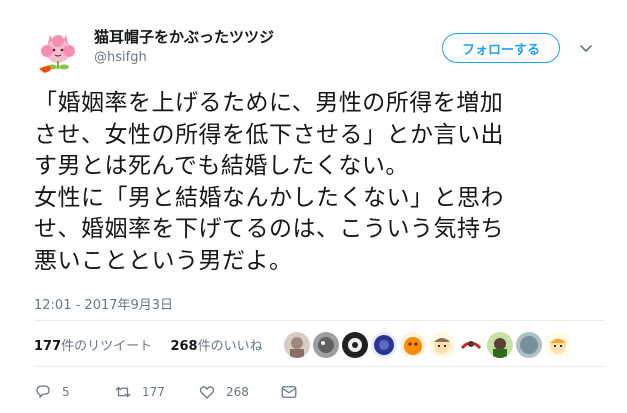 This screenshot has height=413, width=627. What do you see at coordinates (223, 392) in the screenshot?
I see `like-button: 268` at bounding box center [223, 392].